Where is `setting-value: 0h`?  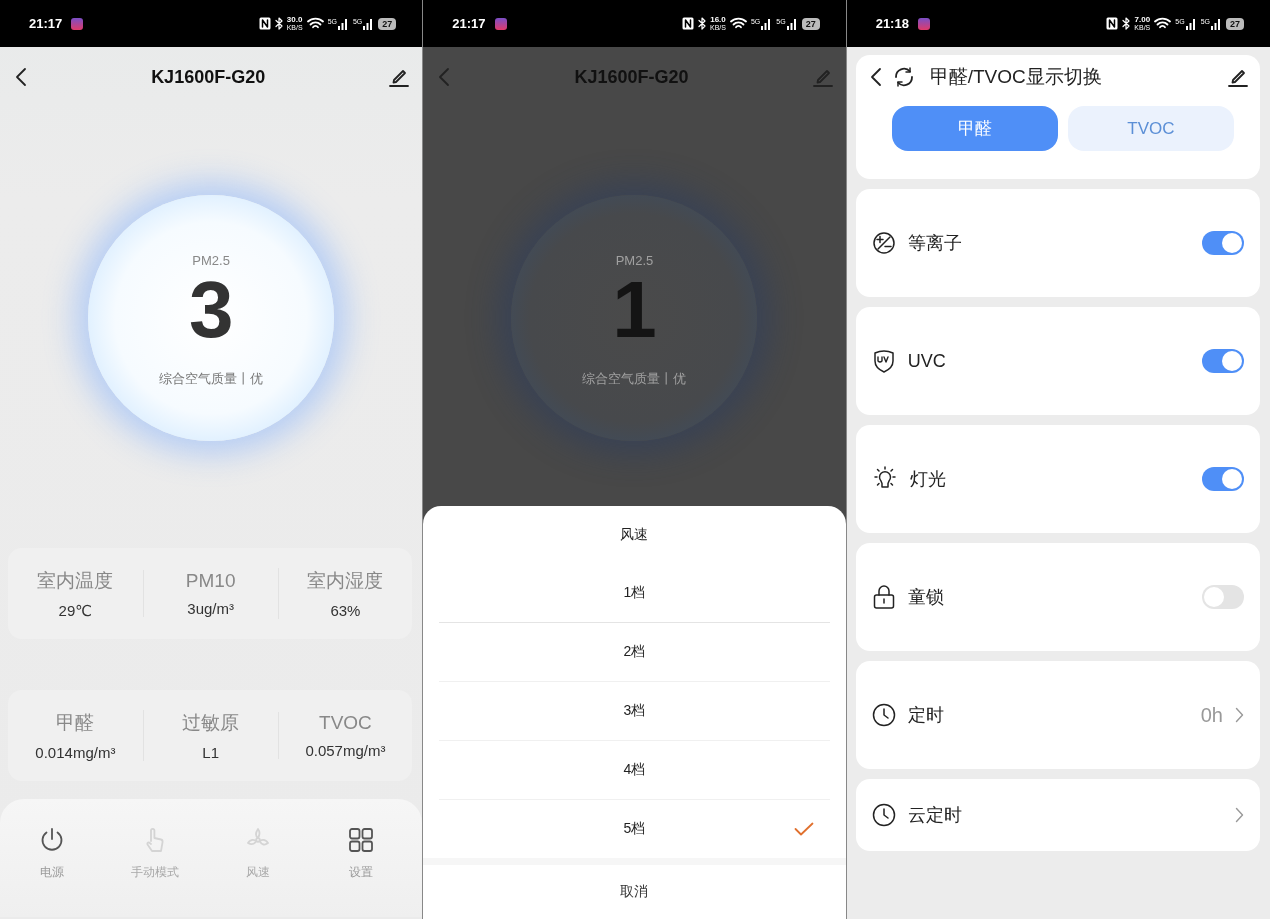
setting-value: 0h is located at coordinates (1211, 715).